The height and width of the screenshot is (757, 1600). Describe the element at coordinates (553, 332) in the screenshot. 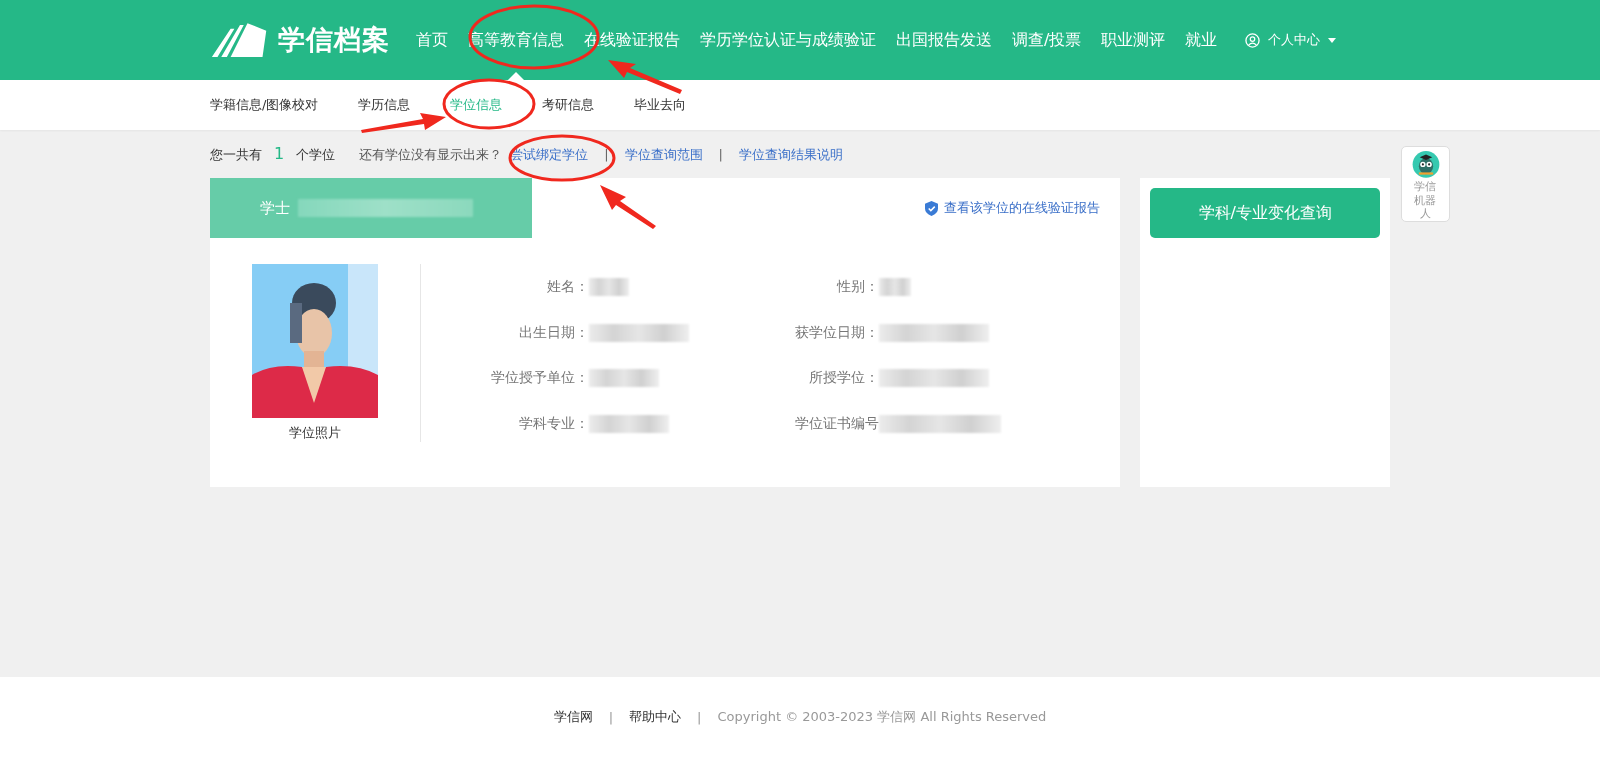

I see `field-label: 出生日期：` at that location.